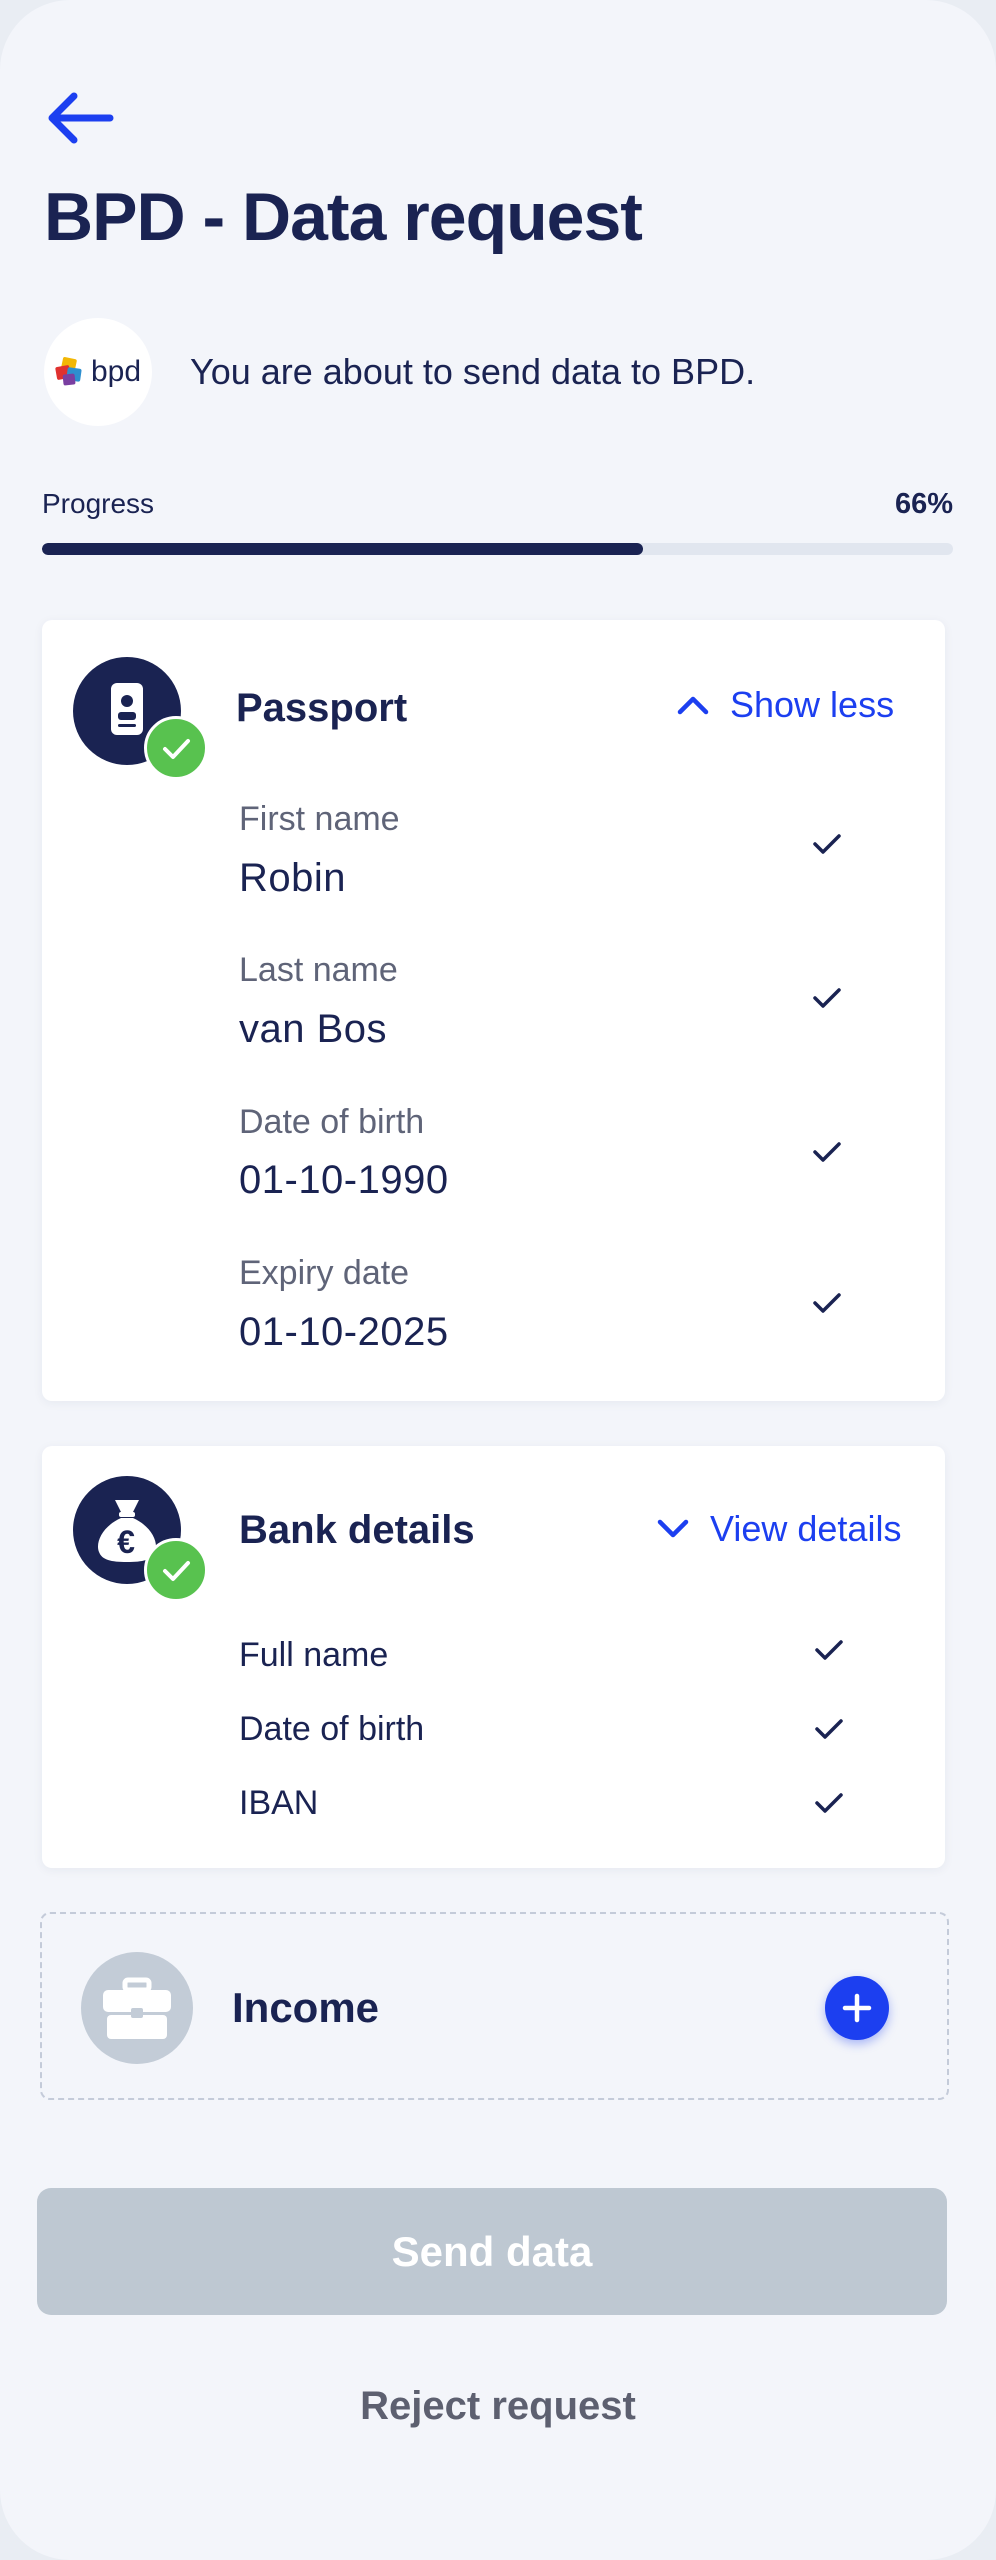 The image size is (996, 2560). I want to click on plus-icon, so click(857, 2008).